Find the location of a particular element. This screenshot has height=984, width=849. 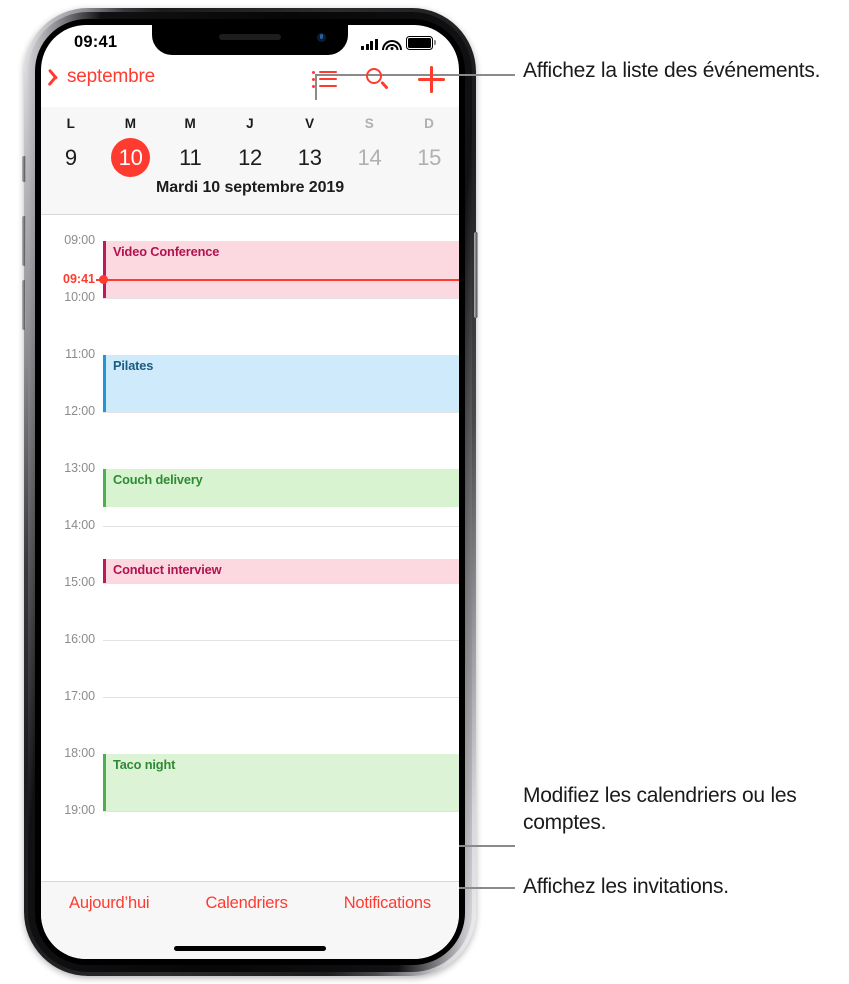

current-time-dot is located at coordinates (103, 280).